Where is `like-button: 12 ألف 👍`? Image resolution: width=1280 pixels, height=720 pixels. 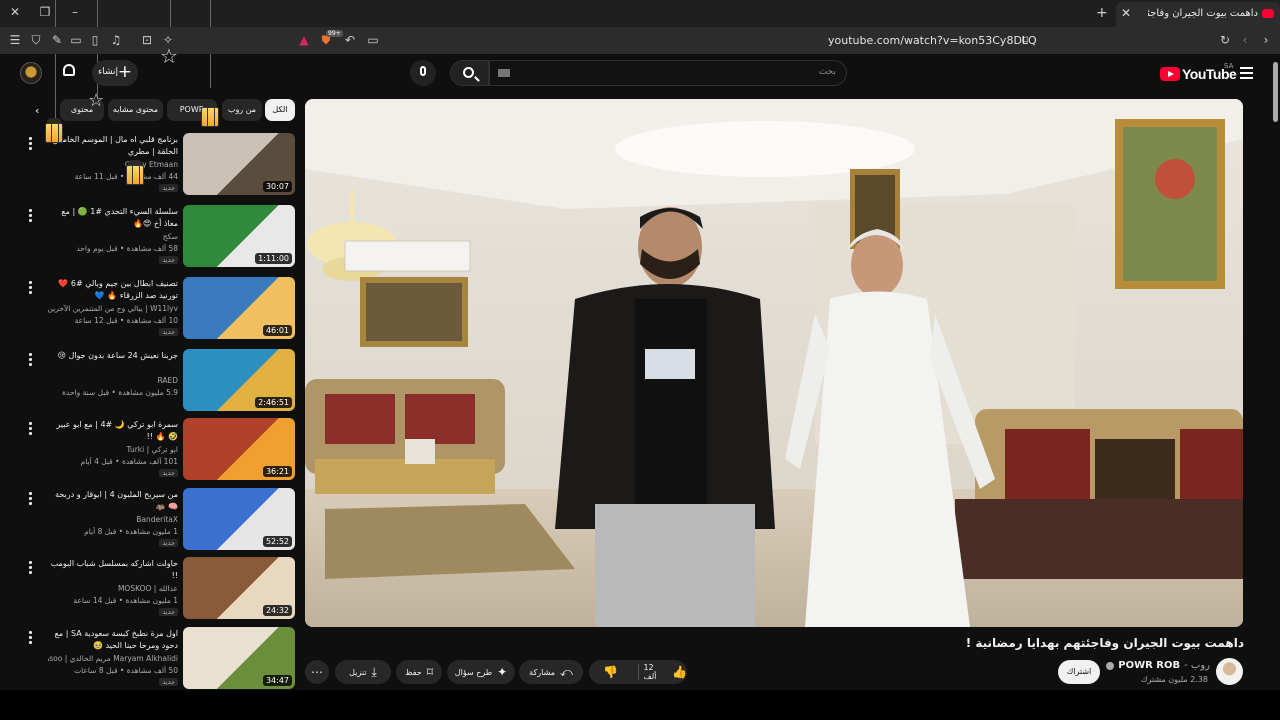 like-button: 12 ألف 👍 is located at coordinates (665, 672).